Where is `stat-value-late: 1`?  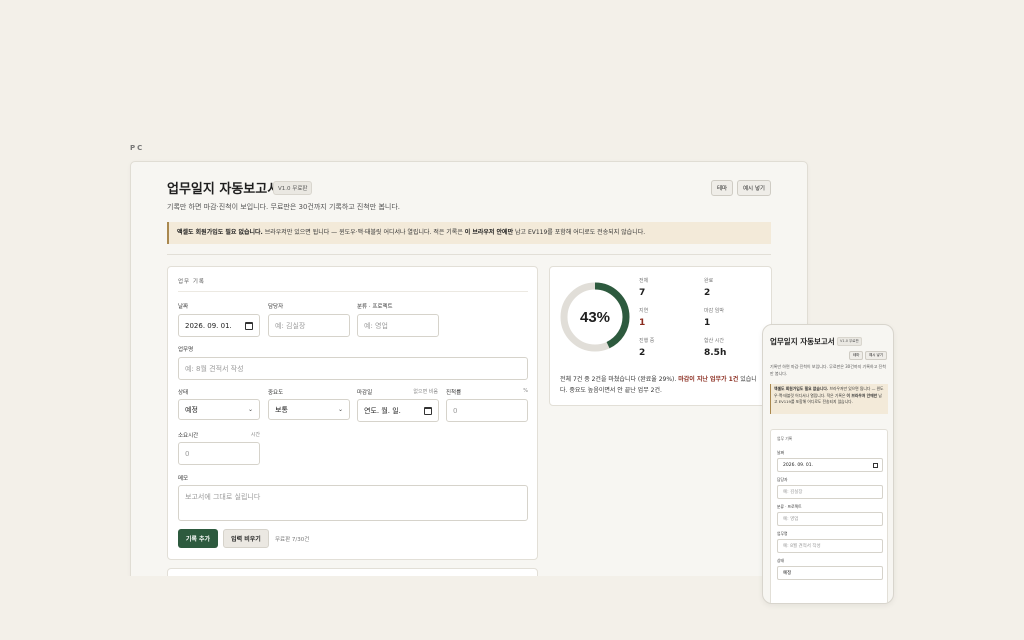
stat-value-late: 1 is located at coordinates (642, 323).